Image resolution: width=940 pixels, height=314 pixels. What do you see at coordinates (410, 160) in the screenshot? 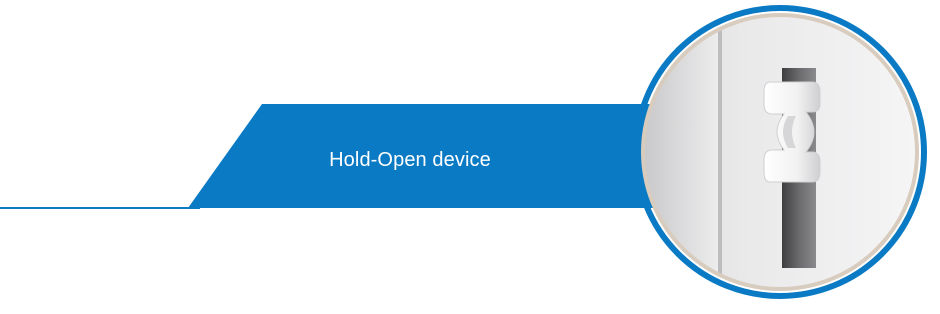
I see `banner-title: Hold-Open device` at bounding box center [410, 160].